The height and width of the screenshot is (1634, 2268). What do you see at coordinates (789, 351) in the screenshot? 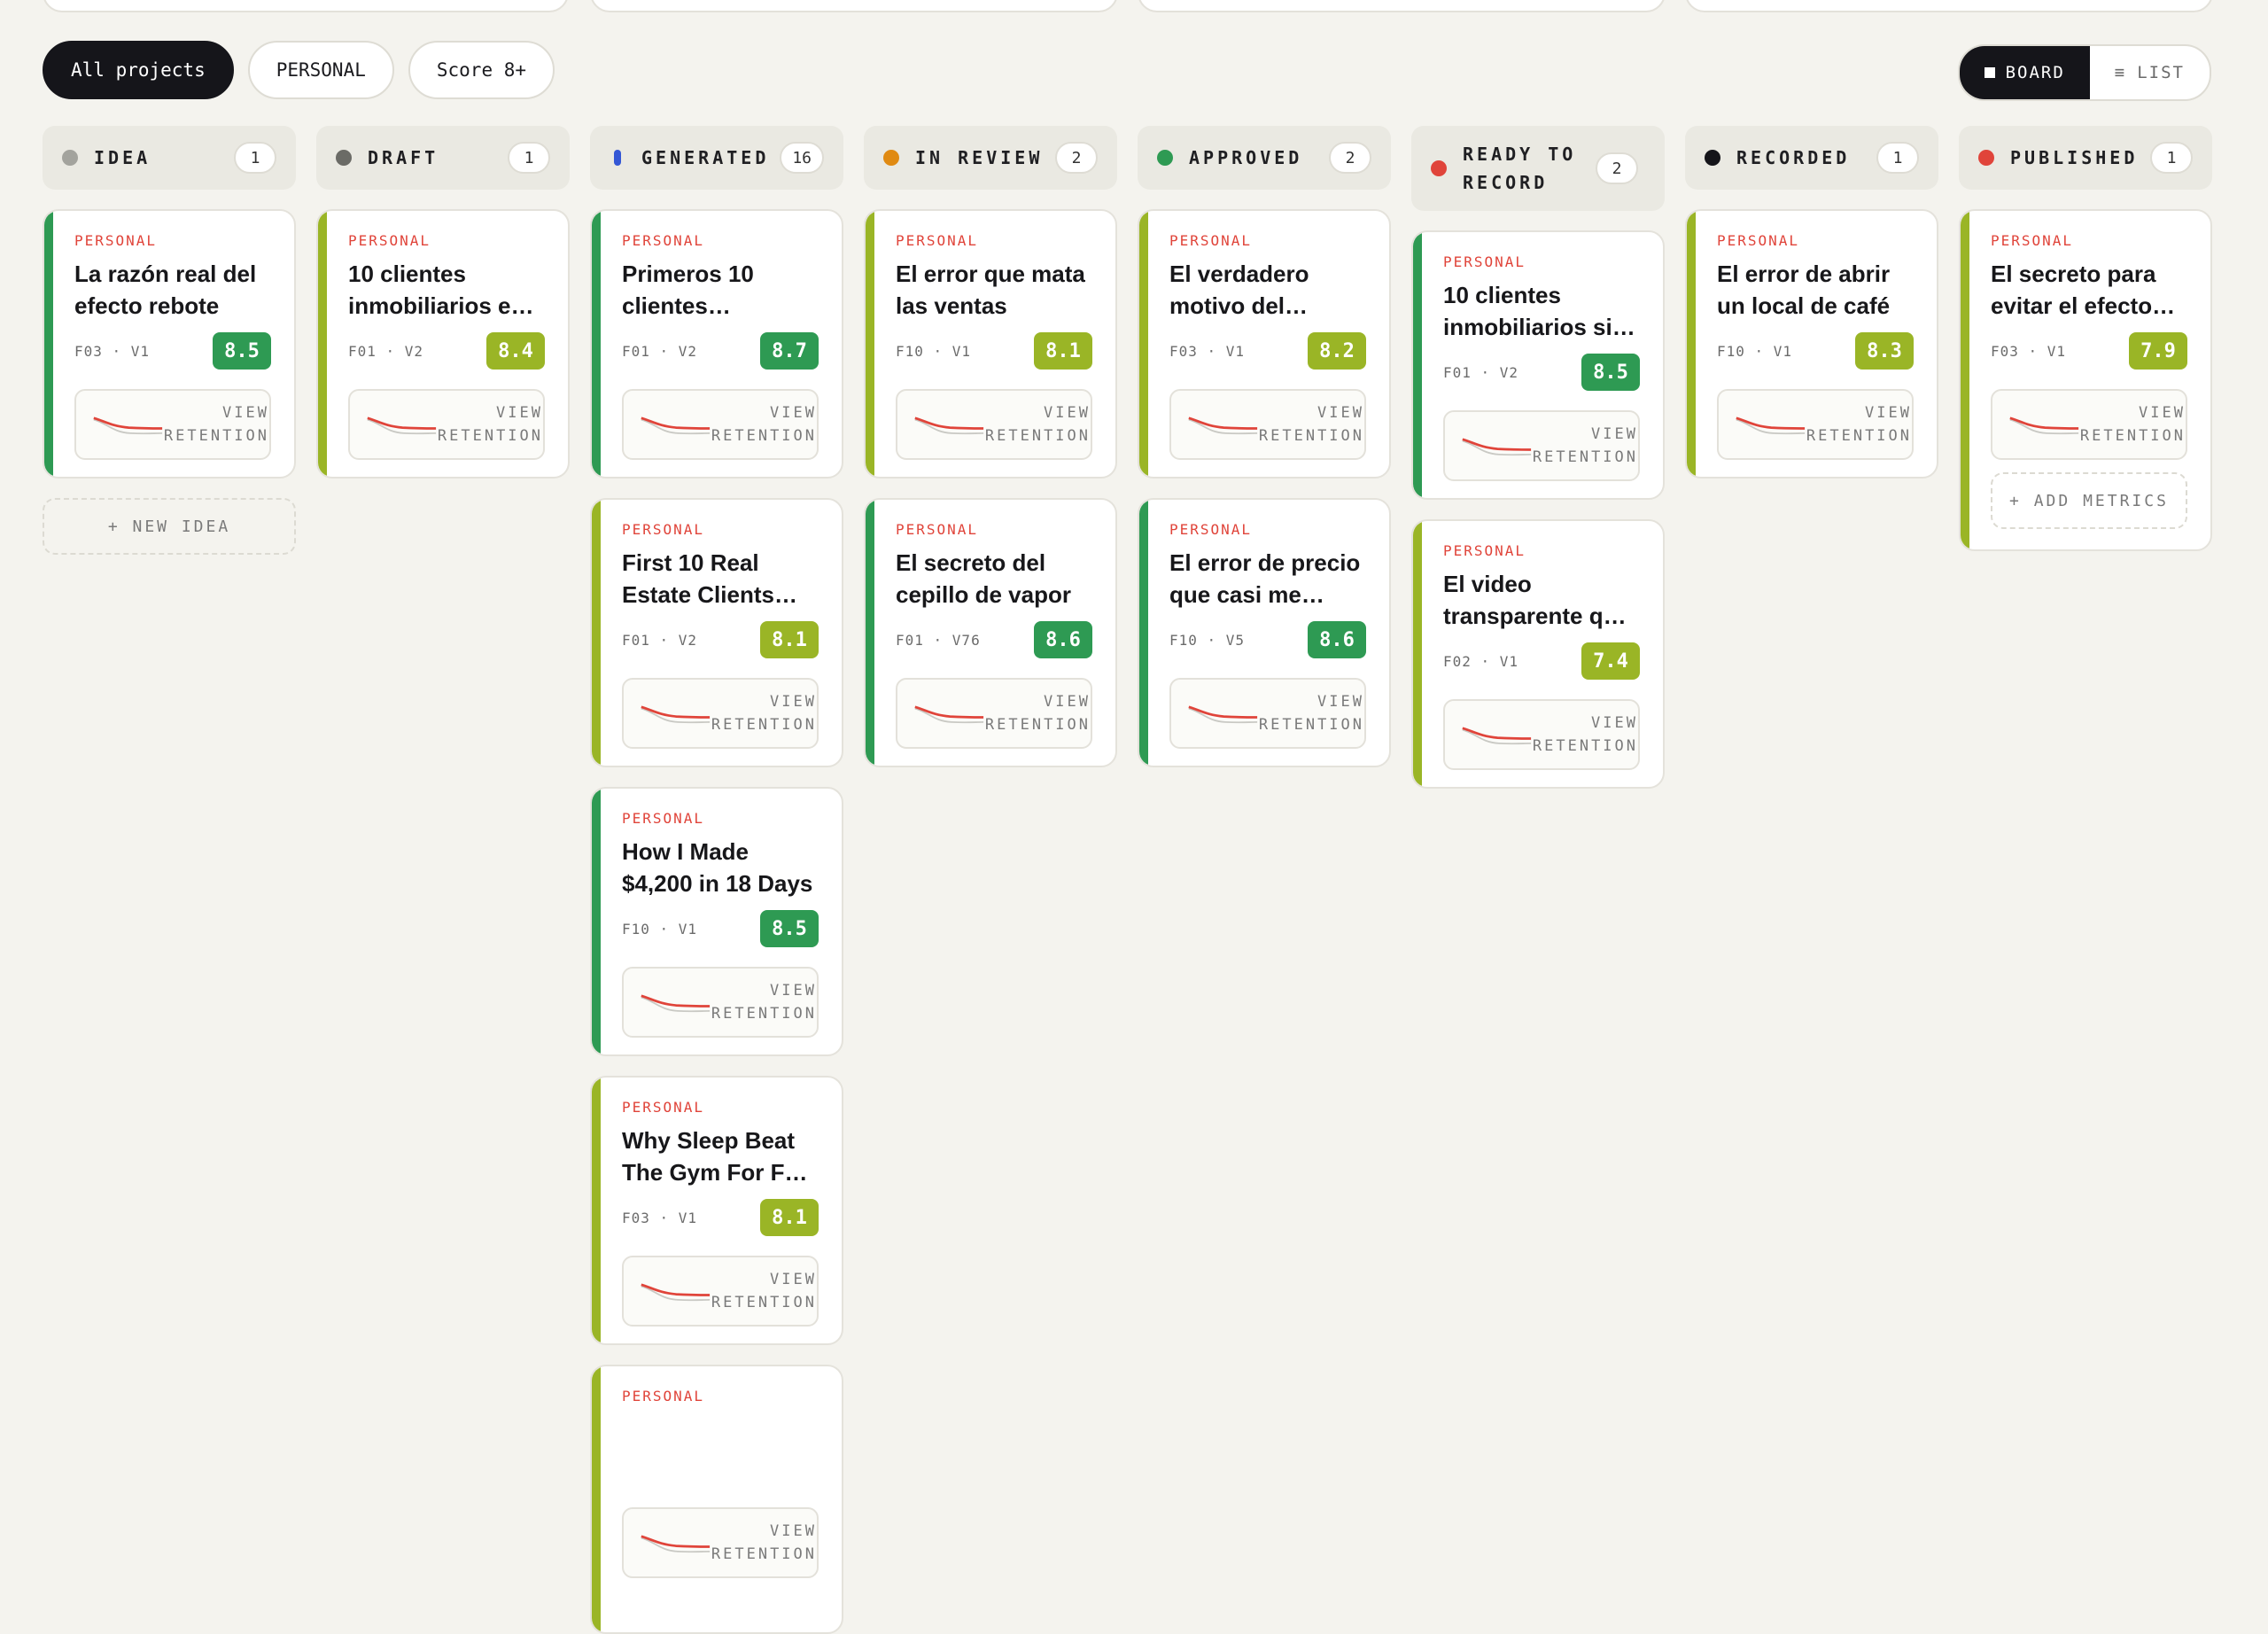
I see `score-badge: 8.7` at bounding box center [789, 351].